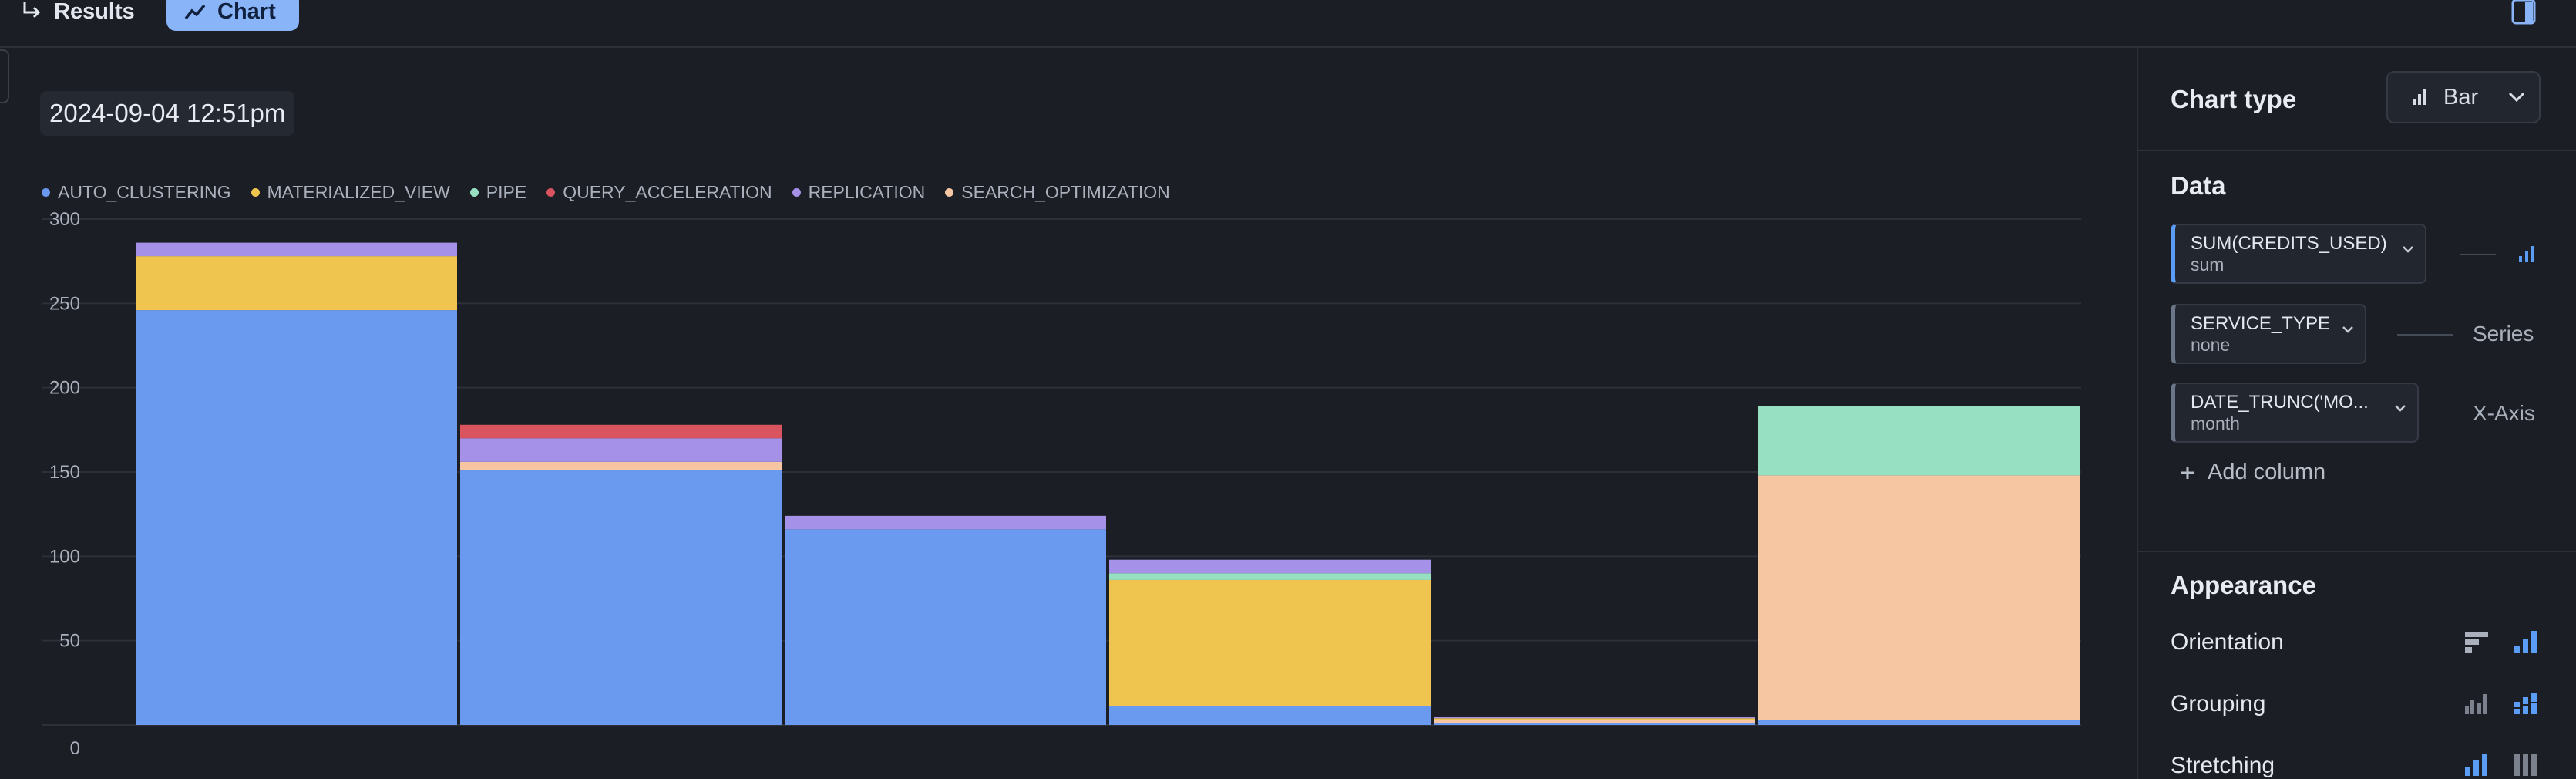 The width and height of the screenshot is (2576, 779). What do you see at coordinates (2526, 765) in the screenshot?
I see `percent-stretched-bars-icon` at bounding box center [2526, 765].